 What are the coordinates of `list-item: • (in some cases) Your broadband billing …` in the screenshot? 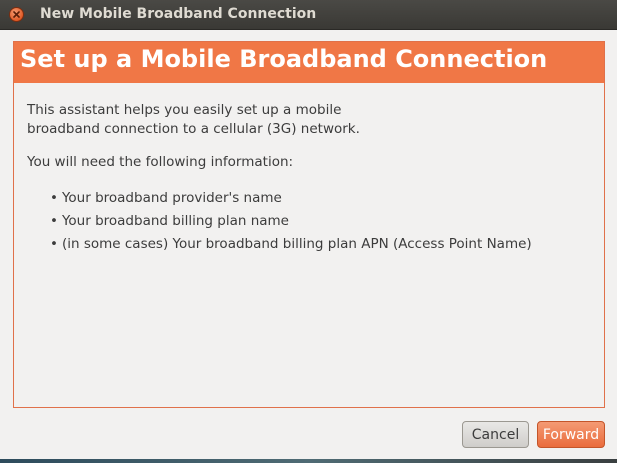 It's located at (291, 244).